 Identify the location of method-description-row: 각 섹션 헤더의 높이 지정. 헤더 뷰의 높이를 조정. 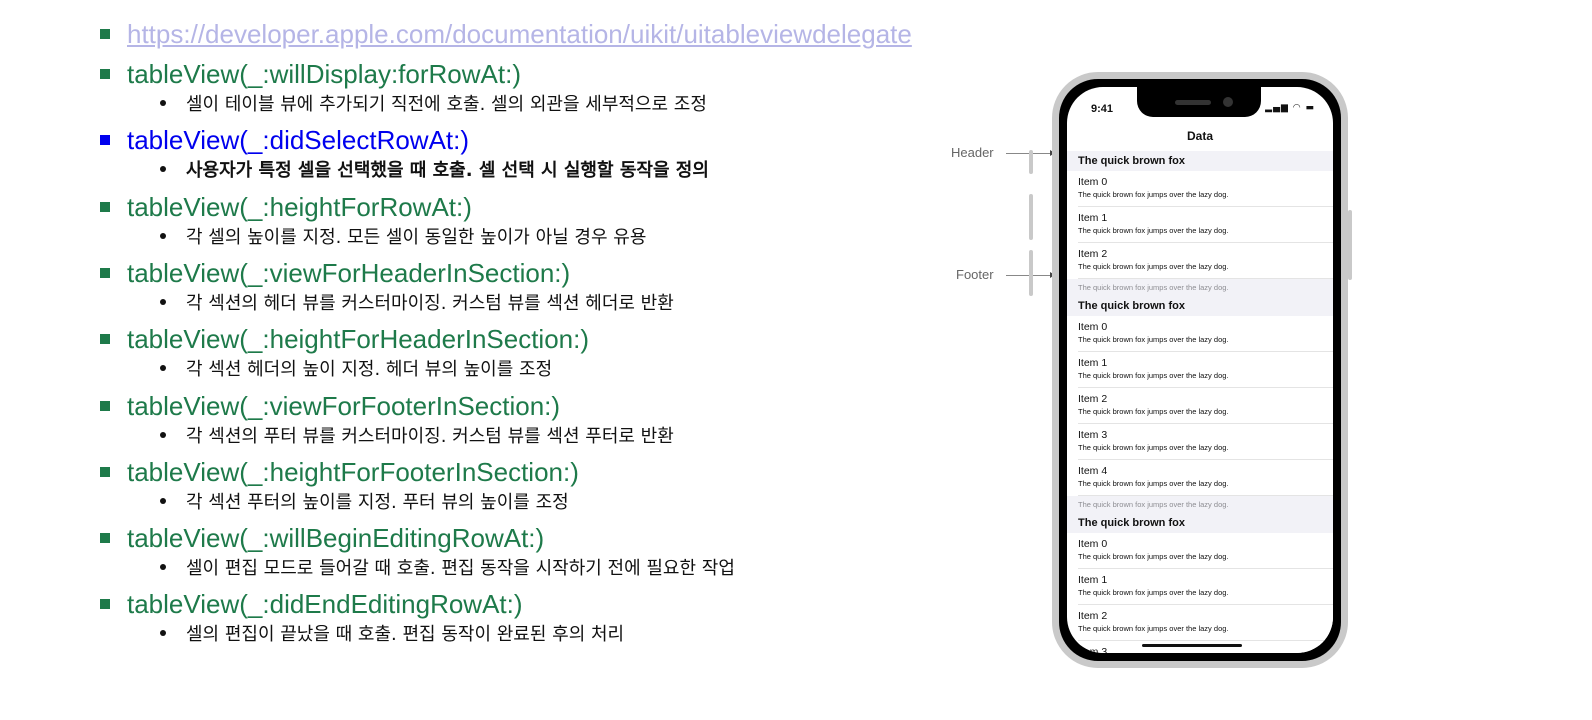
(356, 368).